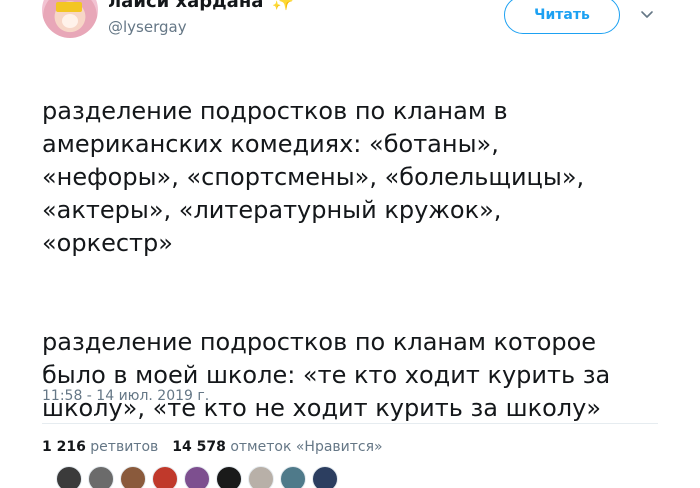 The width and height of the screenshot is (700, 488). I want to click on tweet-stats: 1 216 ретвитов 14 578 отметок «Нравится», so click(212, 447).